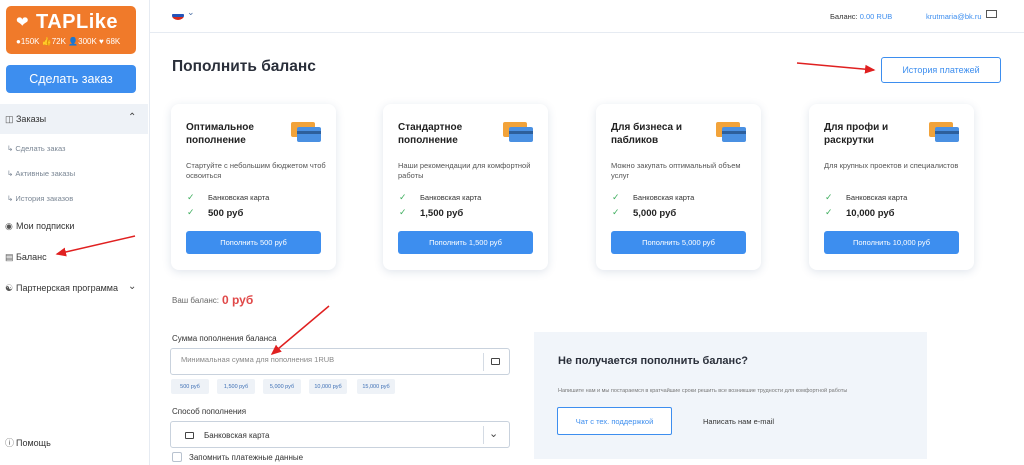 The height and width of the screenshot is (465, 1024). I want to click on sidebar-item-partner: ☯ Партнерская программа, so click(61, 288).